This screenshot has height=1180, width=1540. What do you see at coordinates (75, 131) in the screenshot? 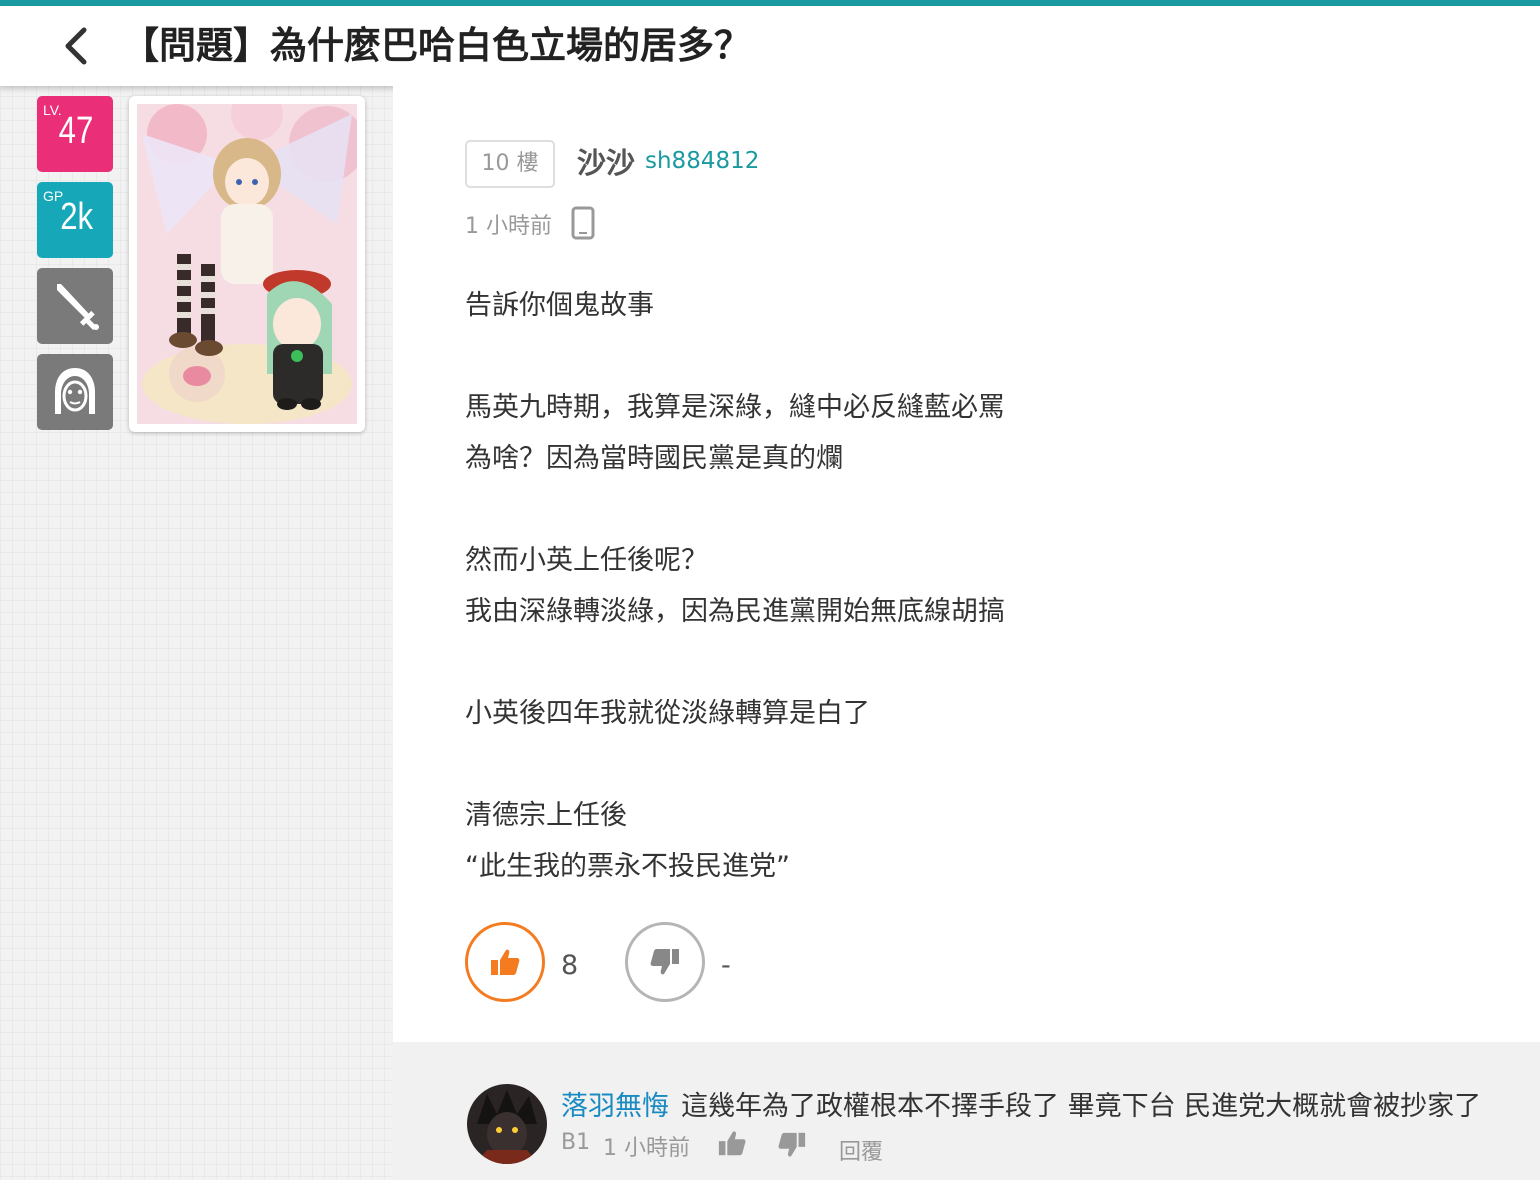
I see `level-value: 47` at bounding box center [75, 131].